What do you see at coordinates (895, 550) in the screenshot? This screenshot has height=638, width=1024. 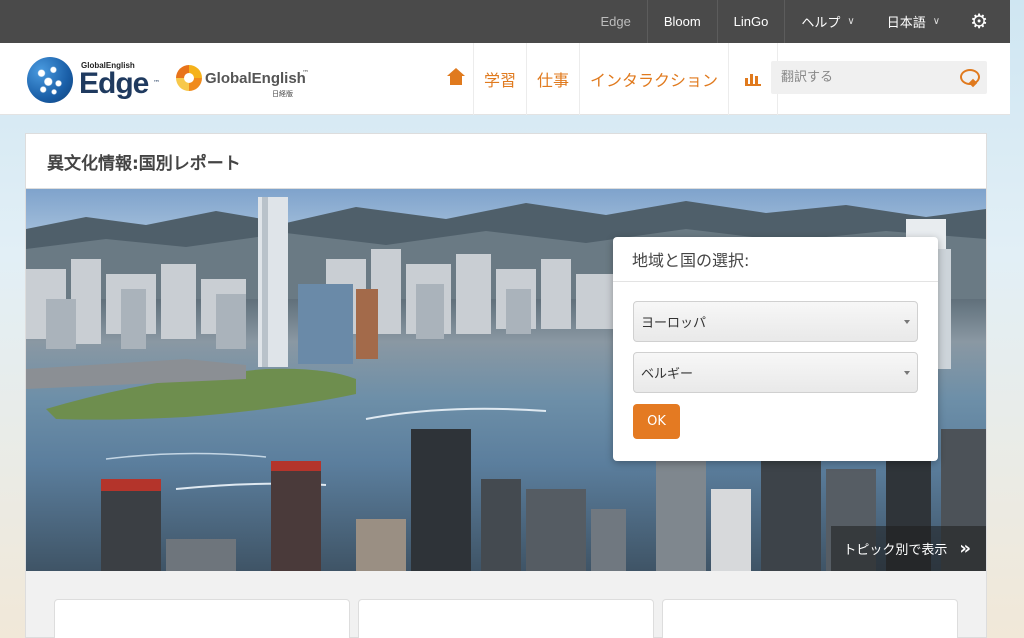 I see `view-by-topic-label: トピック別で表示` at bounding box center [895, 550].